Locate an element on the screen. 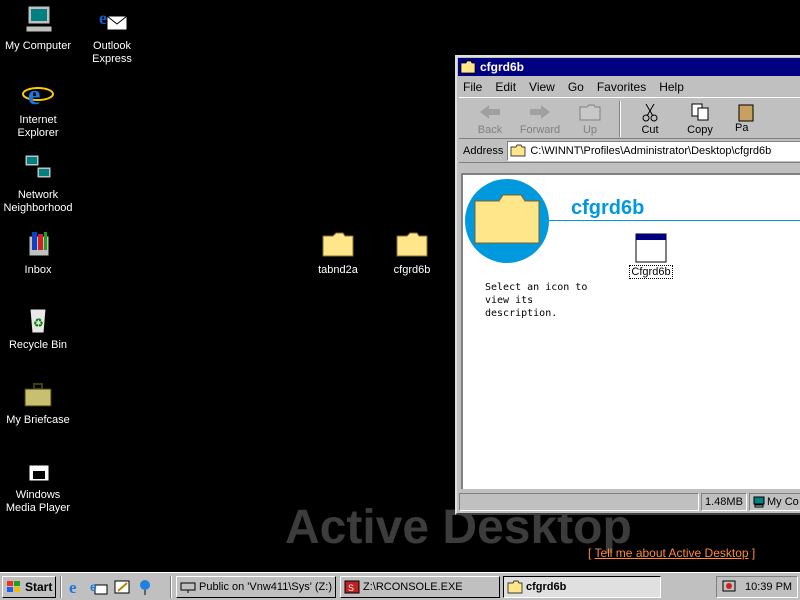 The image size is (800, 600). toolbar: Back Forward Up Cut Copy Pa is located at coordinates (629, 118).